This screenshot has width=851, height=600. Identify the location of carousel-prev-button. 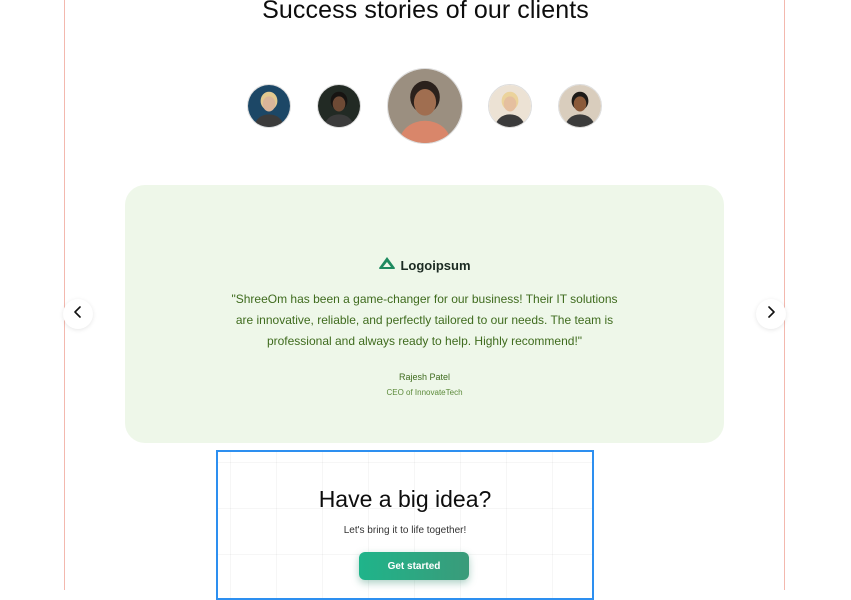
(78, 314).